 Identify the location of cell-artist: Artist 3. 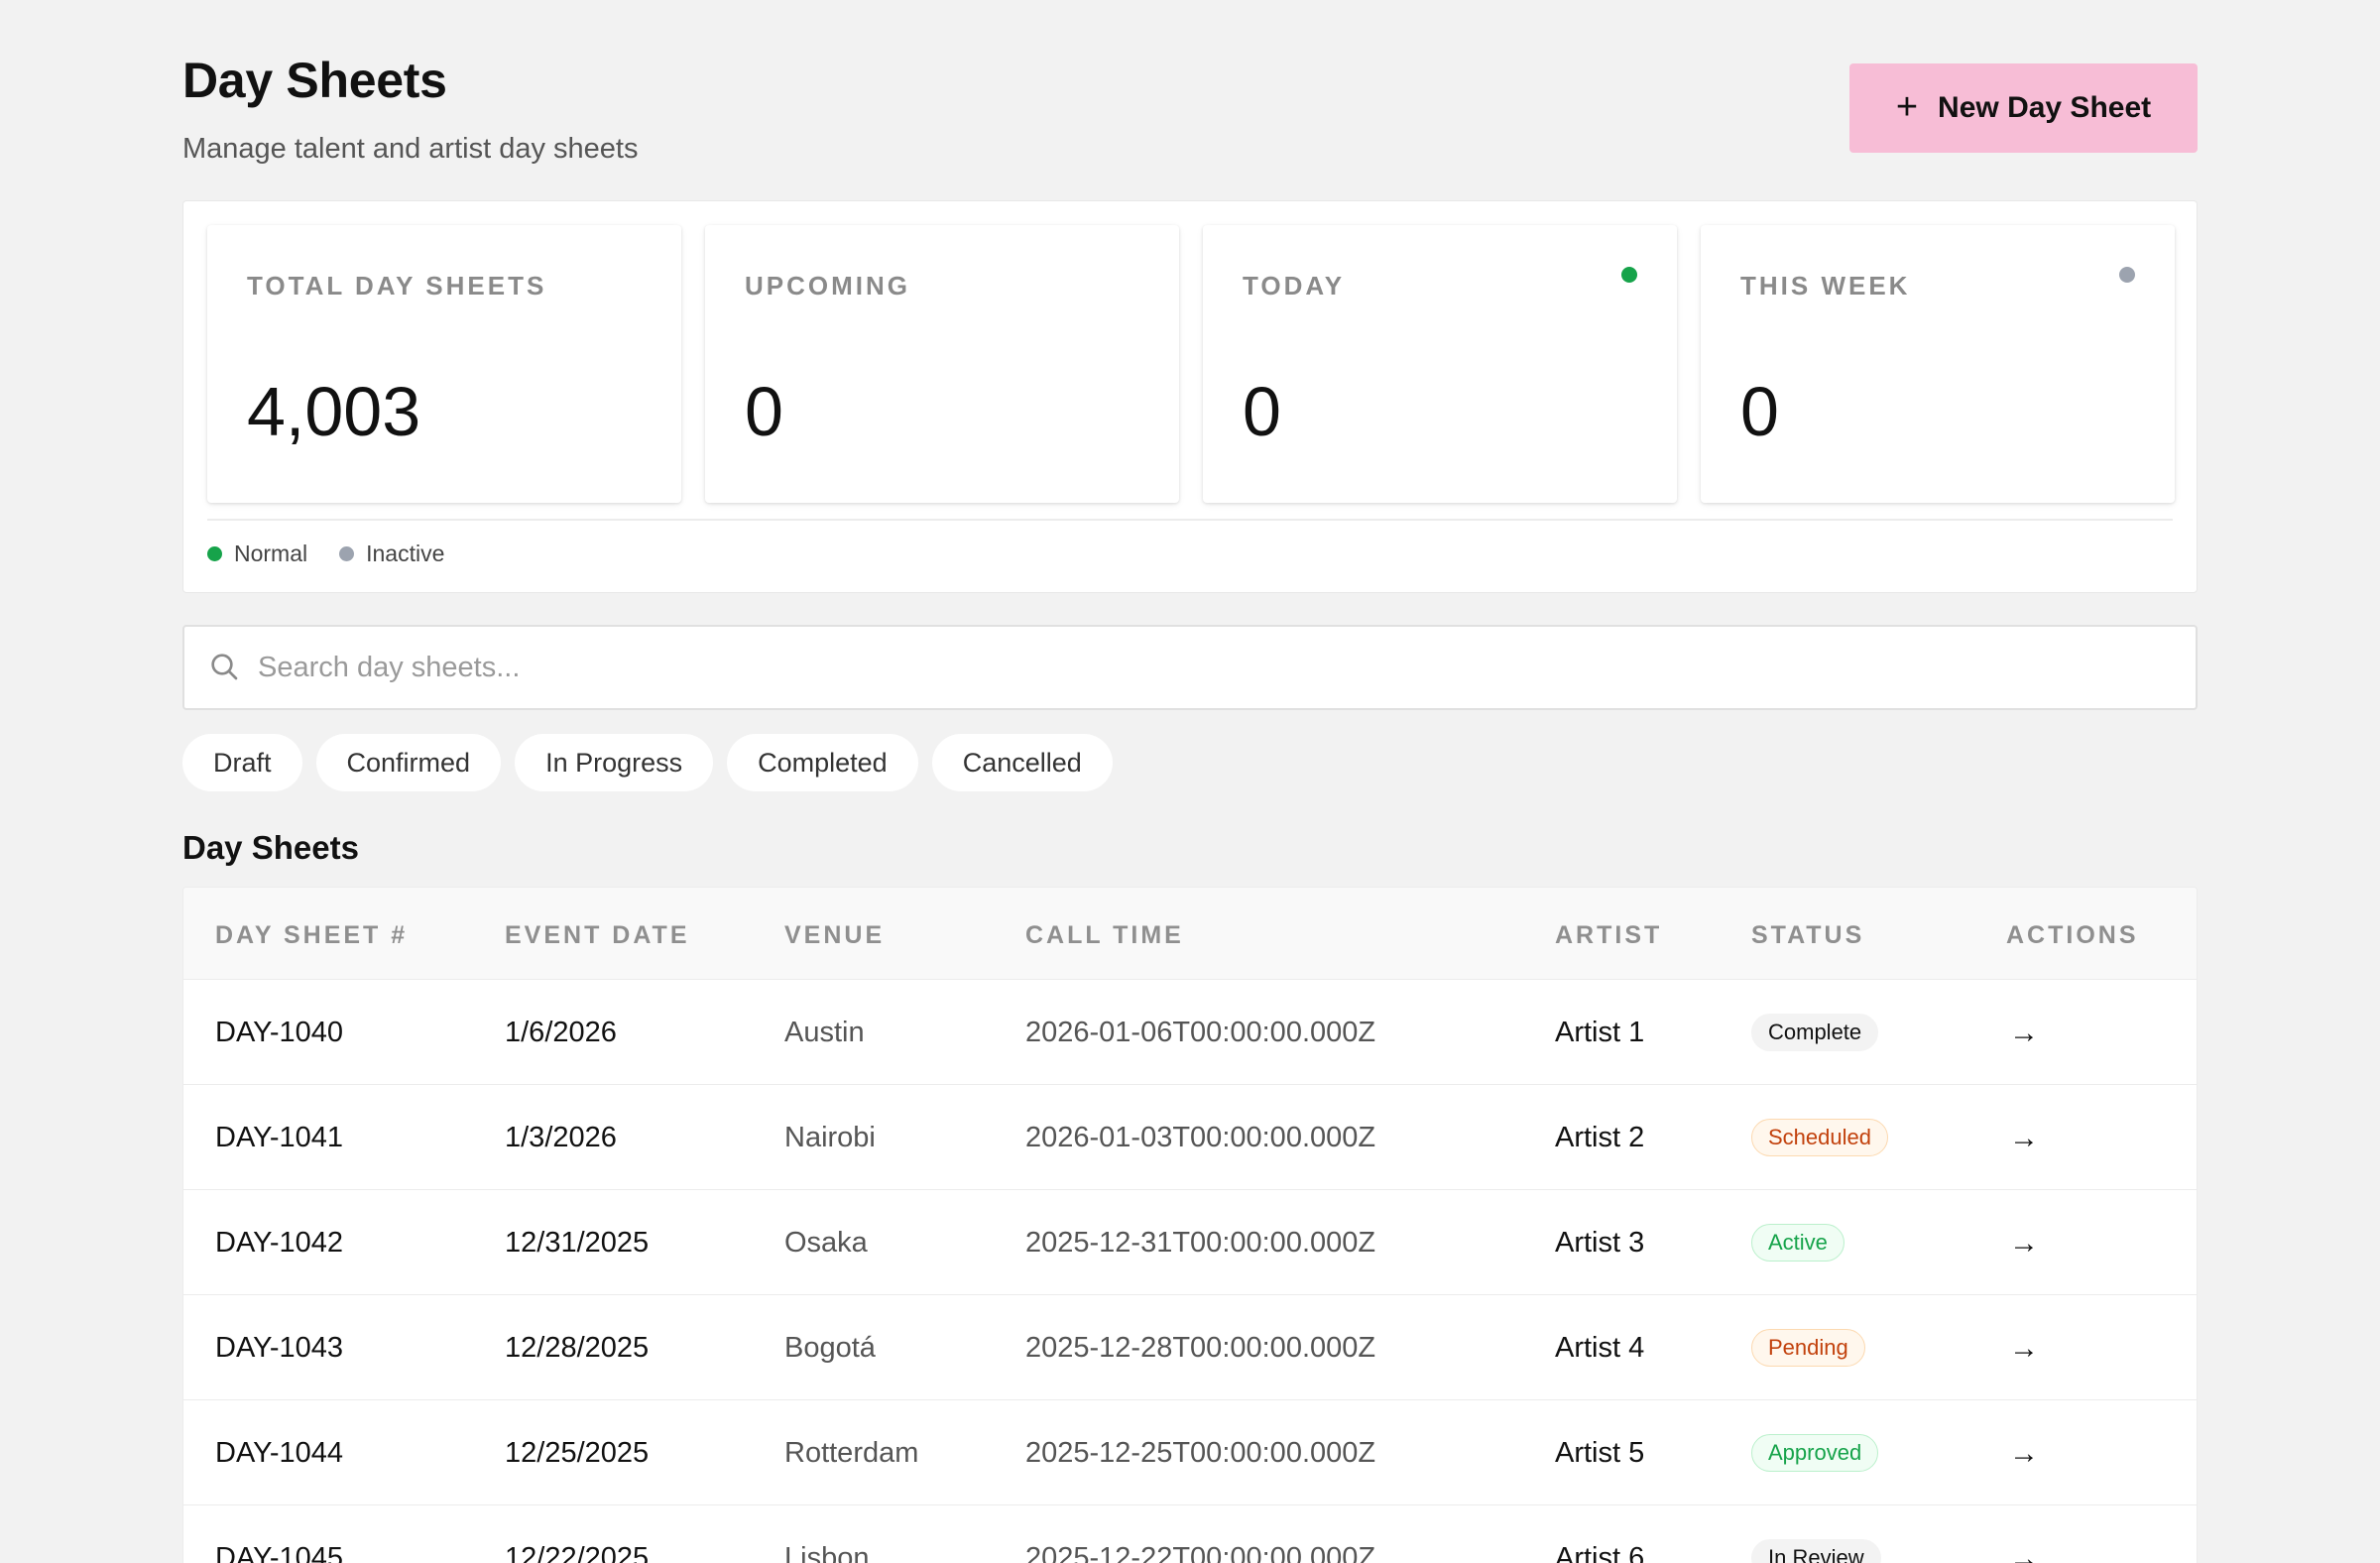
(1600, 1243).